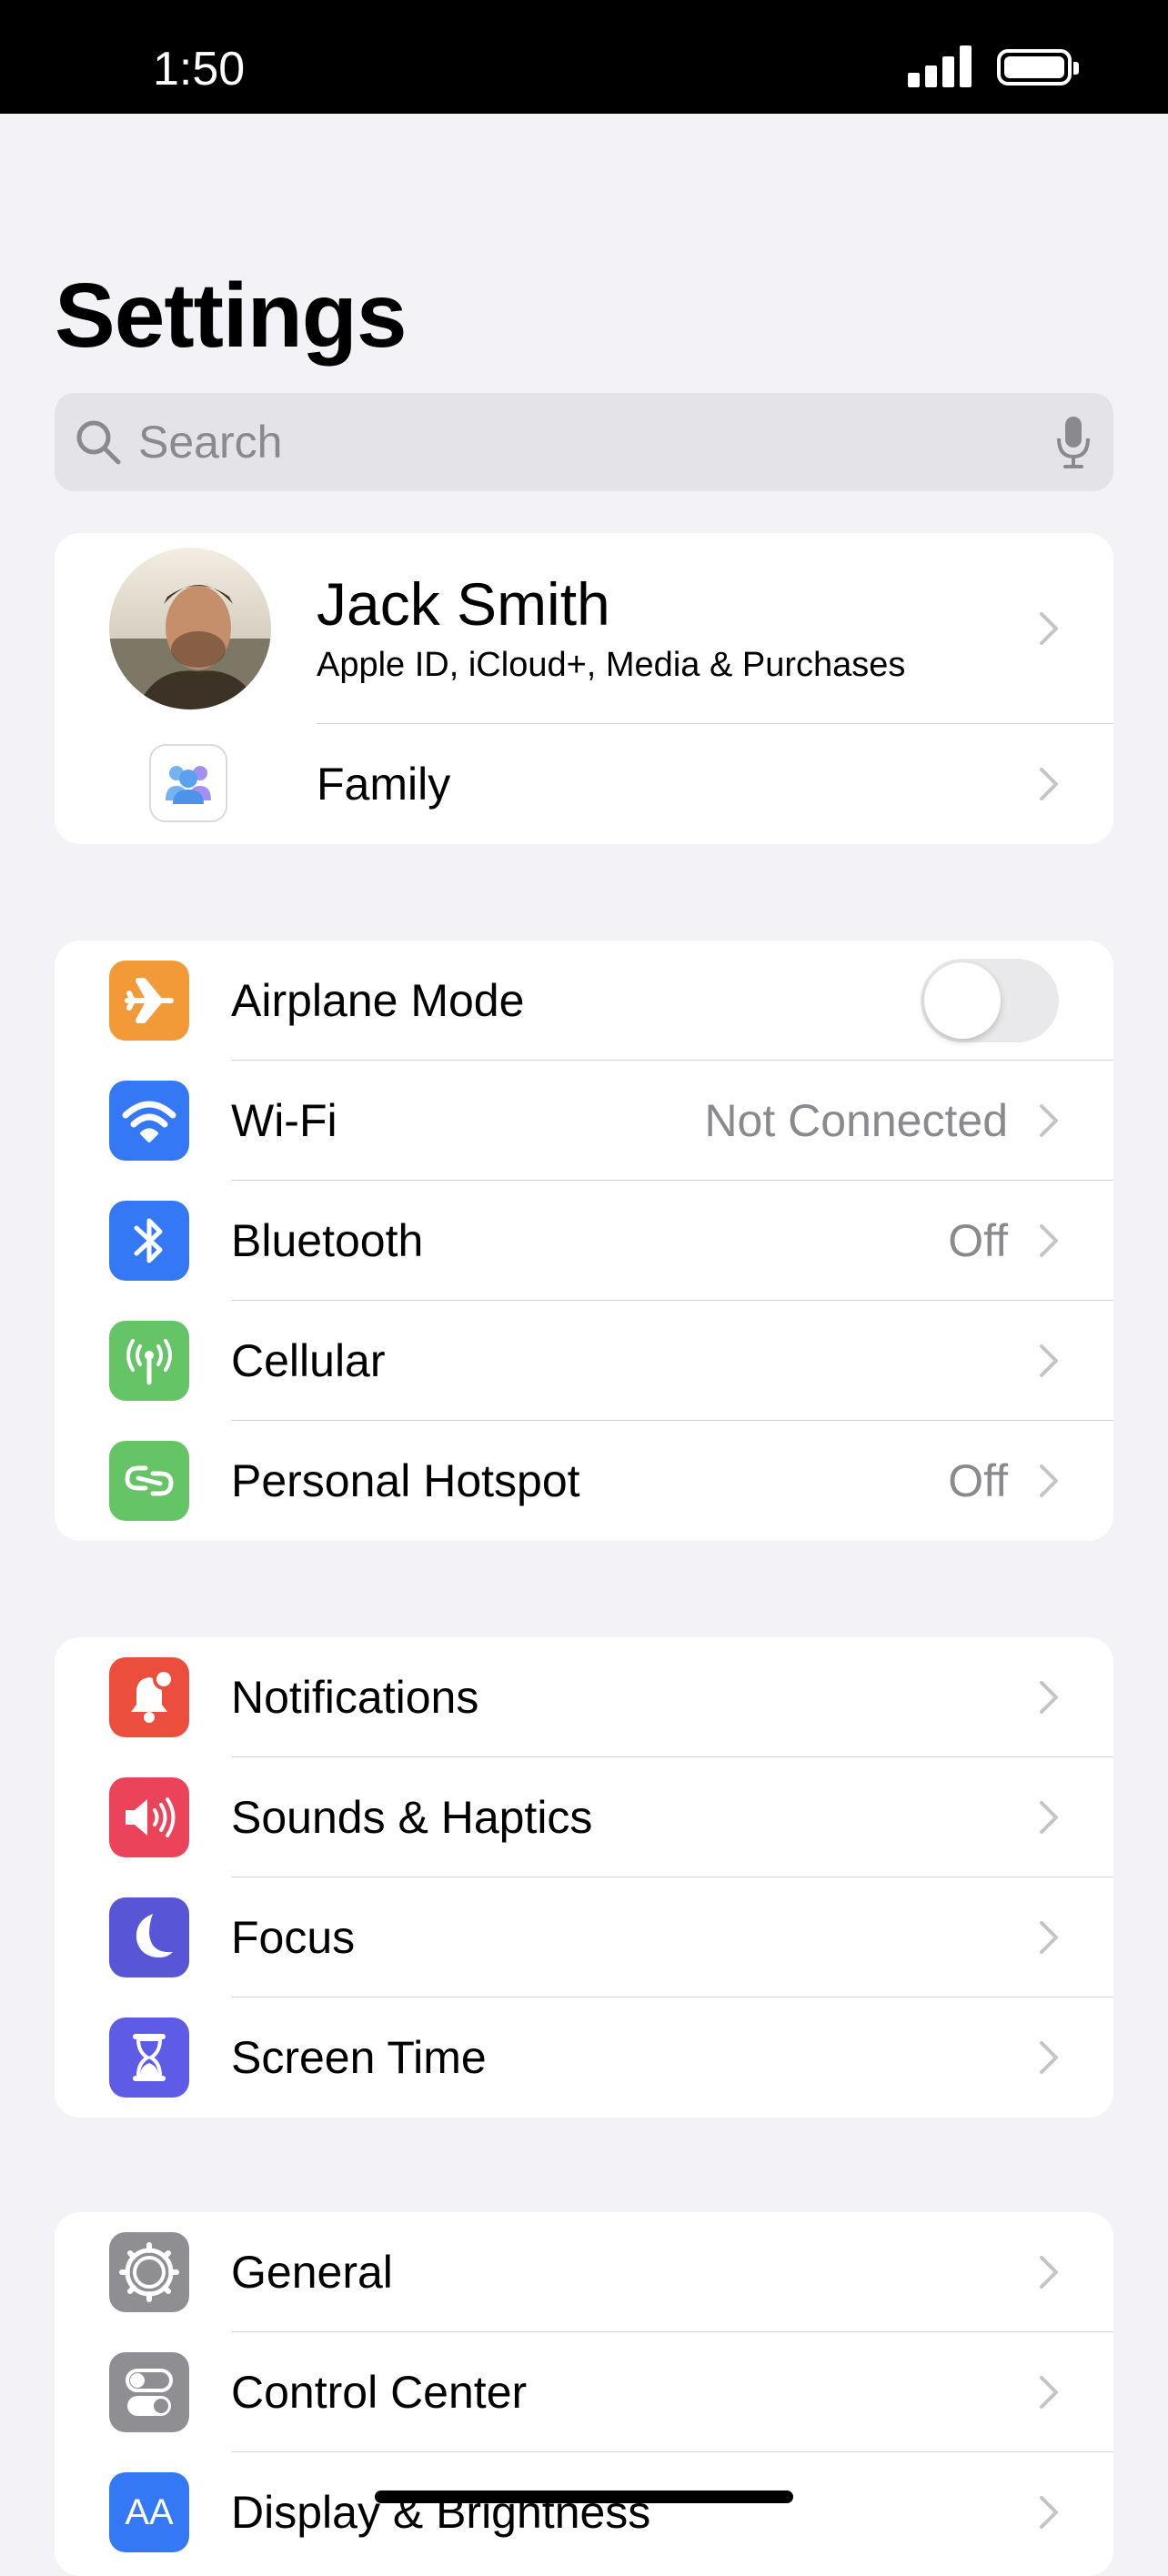 The image size is (1168, 2576). What do you see at coordinates (584, 2272) in the screenshot?
I see `general-row: General` at bounding box center [584, 2272].